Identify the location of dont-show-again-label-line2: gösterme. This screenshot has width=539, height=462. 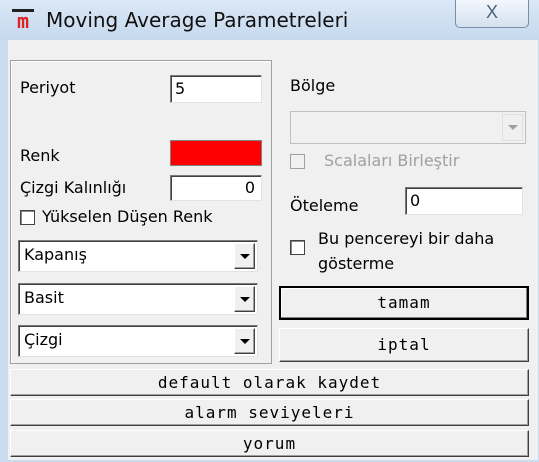
(356, 263).